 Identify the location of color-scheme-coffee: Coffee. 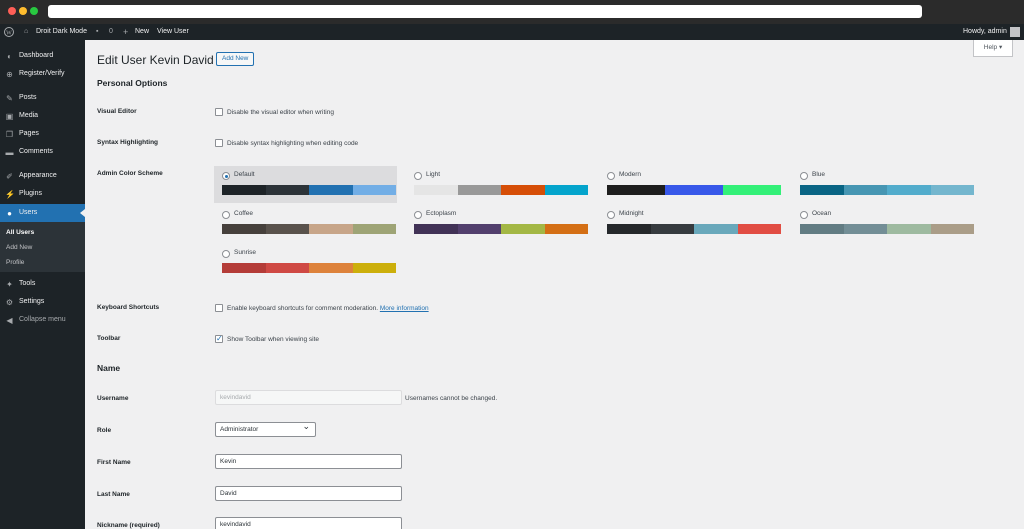
(305, 223).